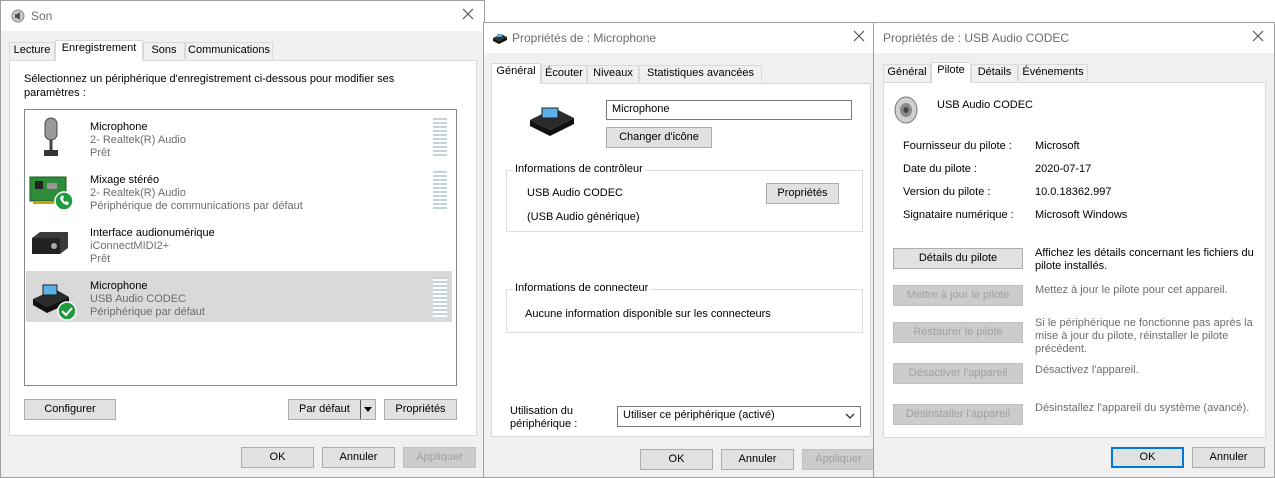 This screenshot has width=1275, height=478. Describe the element at coordinates (957, 146) in the screenshot. I see `driver-provider-label: Fournisseur du pilote :` at that location.